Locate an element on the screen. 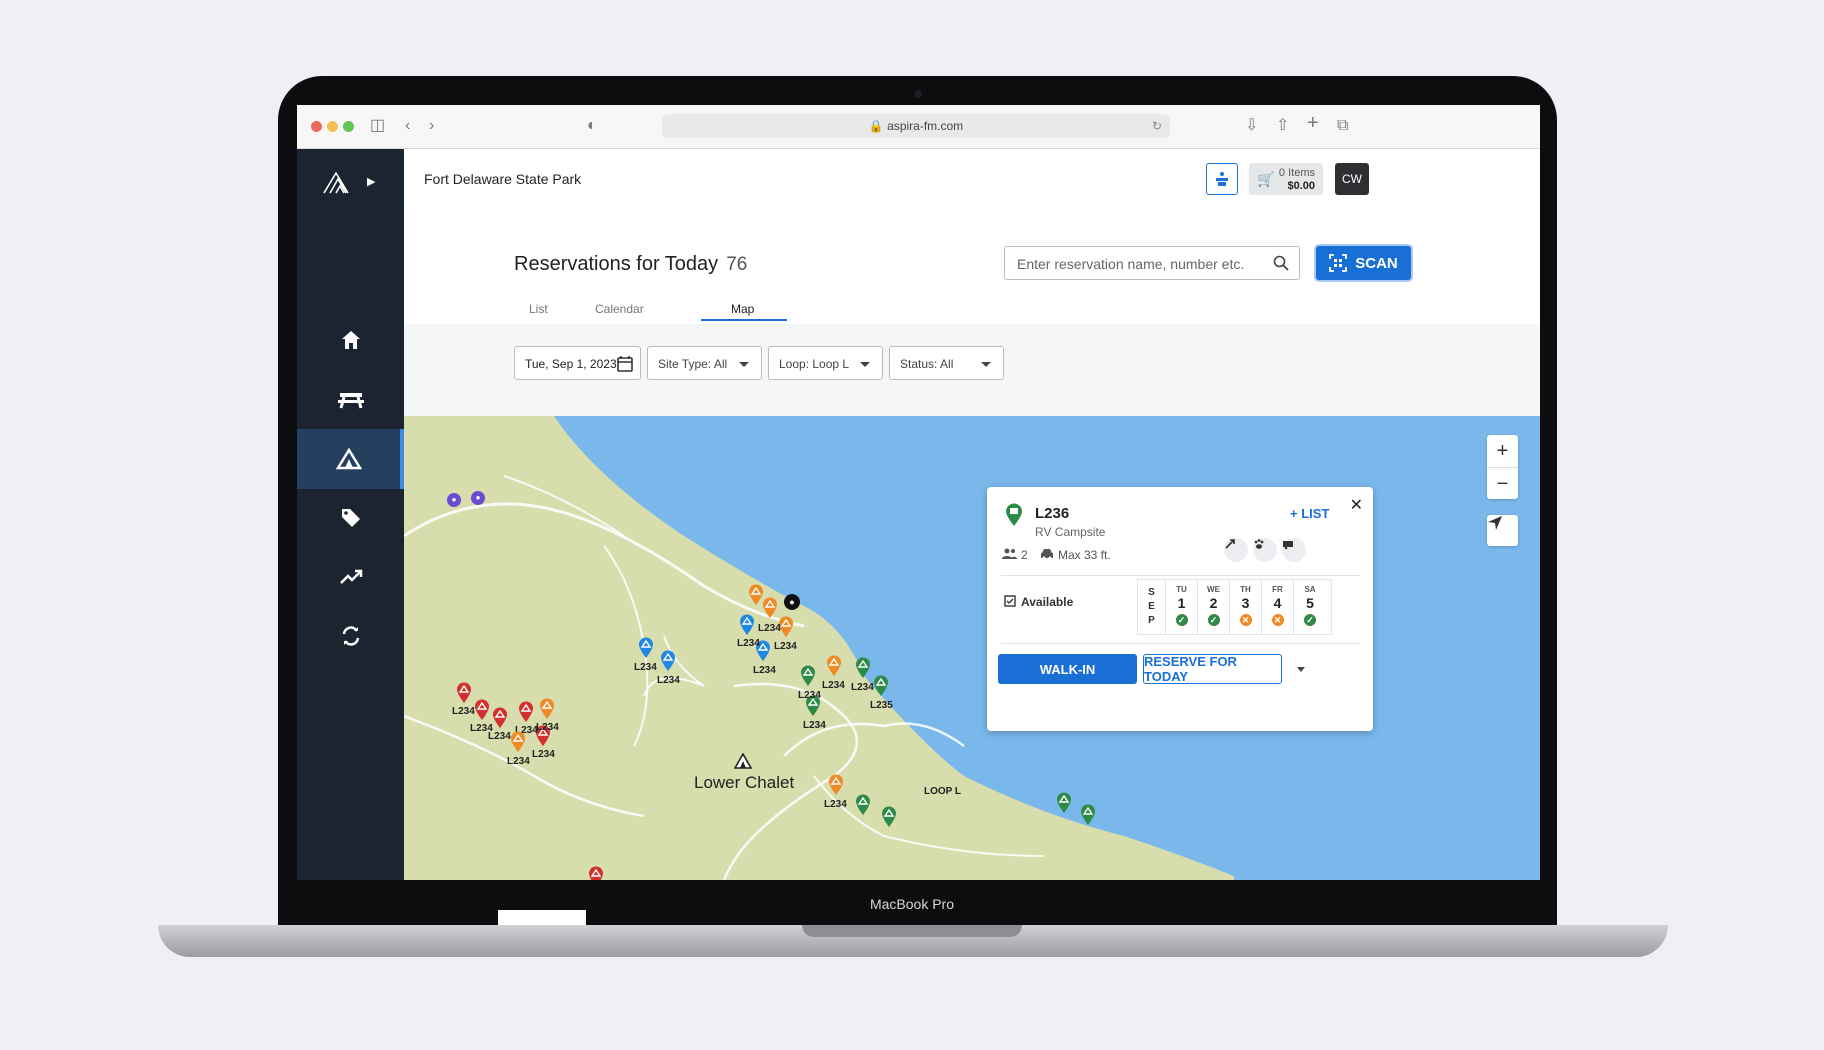 The width and height of the screenshot is (1824, 1050). site-label: L235 is located at coordinates (881, 705).